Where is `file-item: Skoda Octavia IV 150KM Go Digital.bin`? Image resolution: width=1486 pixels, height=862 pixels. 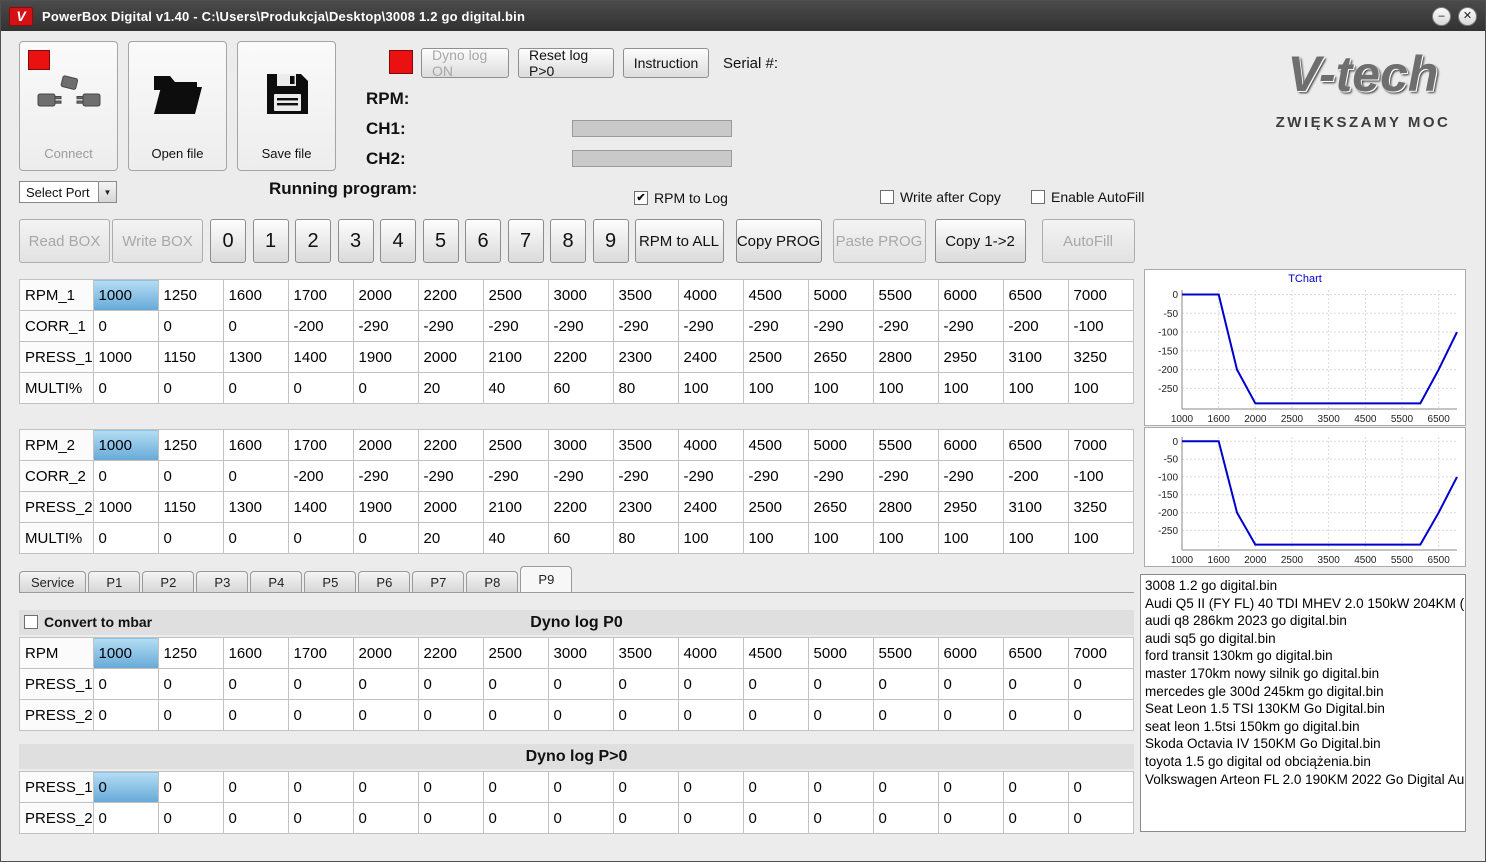
file-item: Skoda Octavia IV 150KM Go Digital.bin is located at coordinates (1305, 744).